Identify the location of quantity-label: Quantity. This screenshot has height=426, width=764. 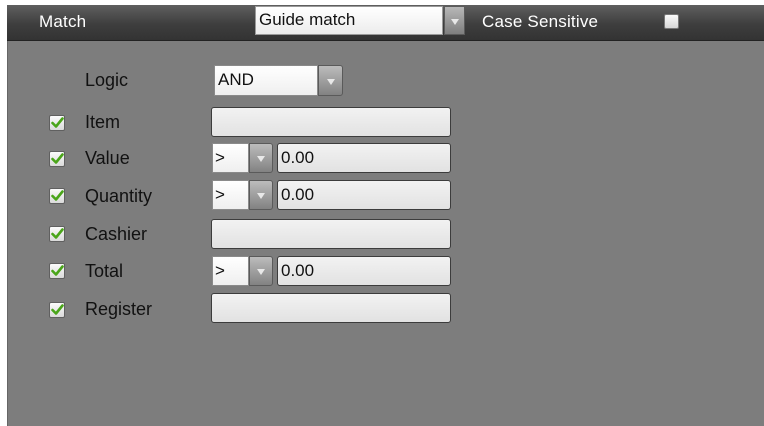
(119, 196).